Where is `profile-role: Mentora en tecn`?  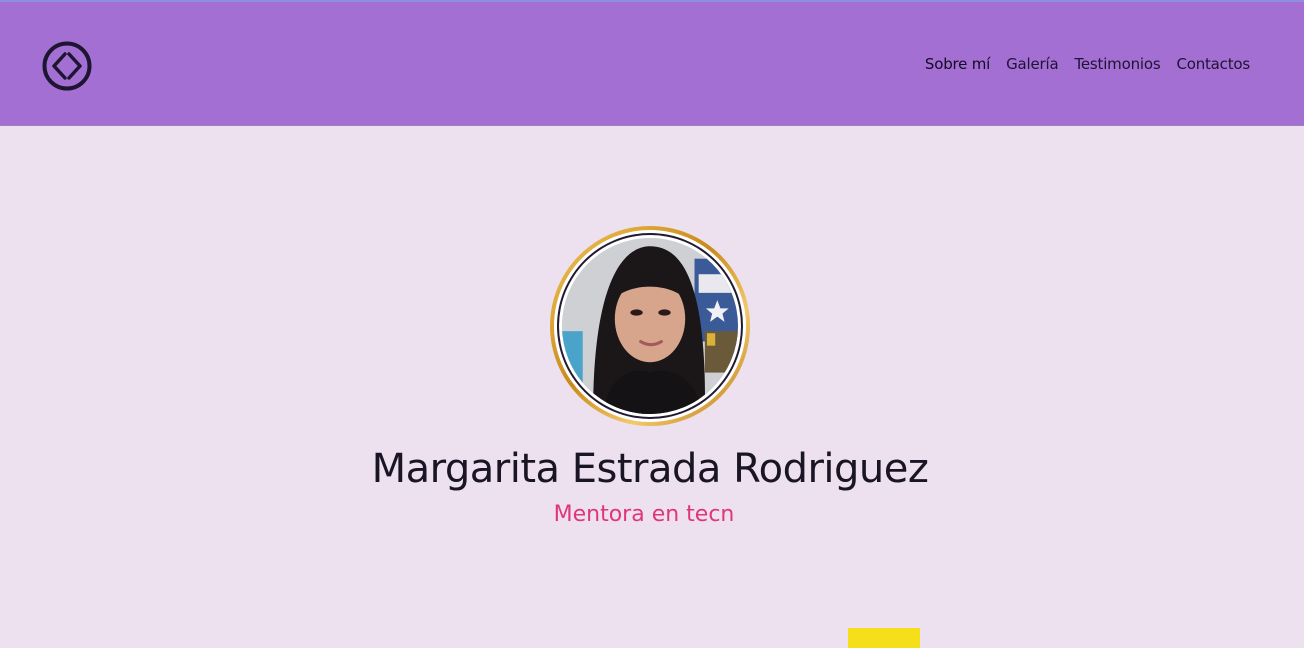
profile-role: Mentora en tecn is located at coordinates (644, 514).